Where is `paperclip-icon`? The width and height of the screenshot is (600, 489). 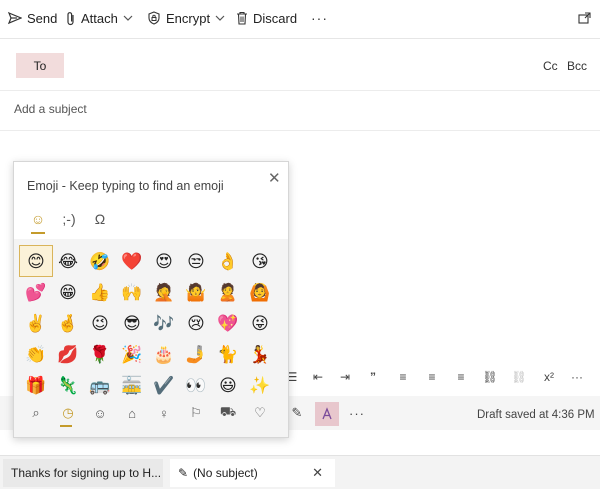 paperclip-icon is located at coordinates (70, 18).